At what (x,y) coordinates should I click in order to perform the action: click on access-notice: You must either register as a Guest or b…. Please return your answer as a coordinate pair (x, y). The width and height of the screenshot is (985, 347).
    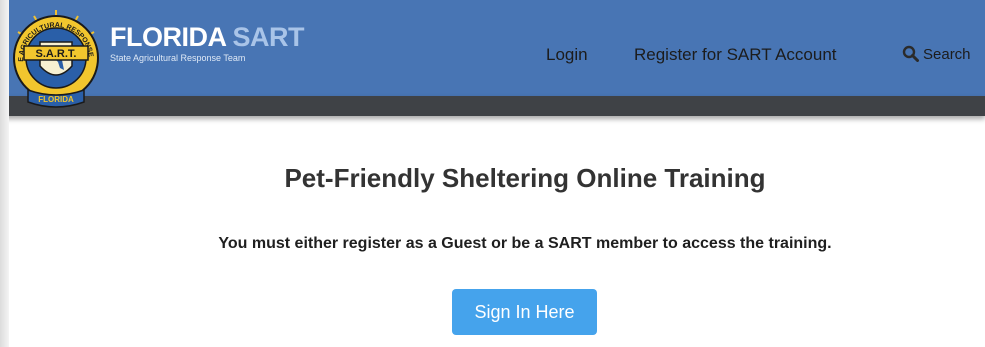
    Looking at the image, I should click on (525, 243).